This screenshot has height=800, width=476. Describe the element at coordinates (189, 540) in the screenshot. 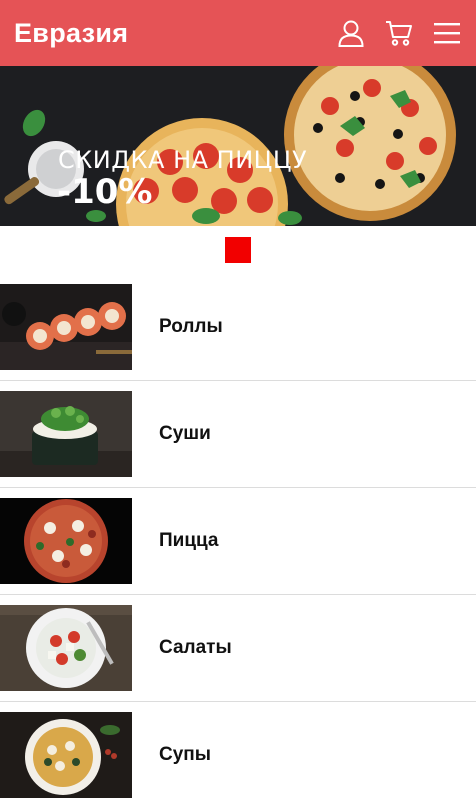

I see `category-label: Пицца` at that location.